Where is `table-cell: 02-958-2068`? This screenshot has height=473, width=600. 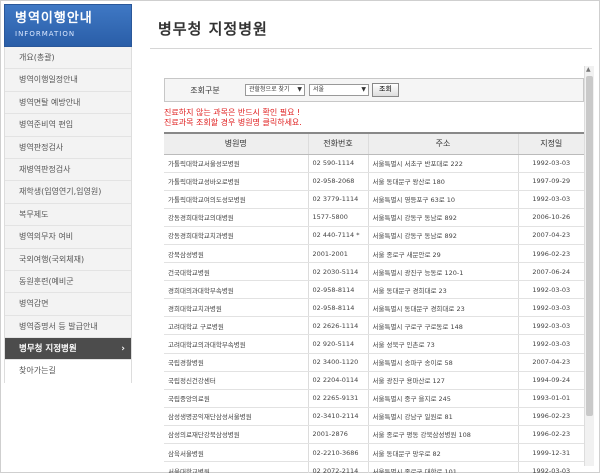
table-cell: 02-958-2068 is located at coordinates (337, 181).